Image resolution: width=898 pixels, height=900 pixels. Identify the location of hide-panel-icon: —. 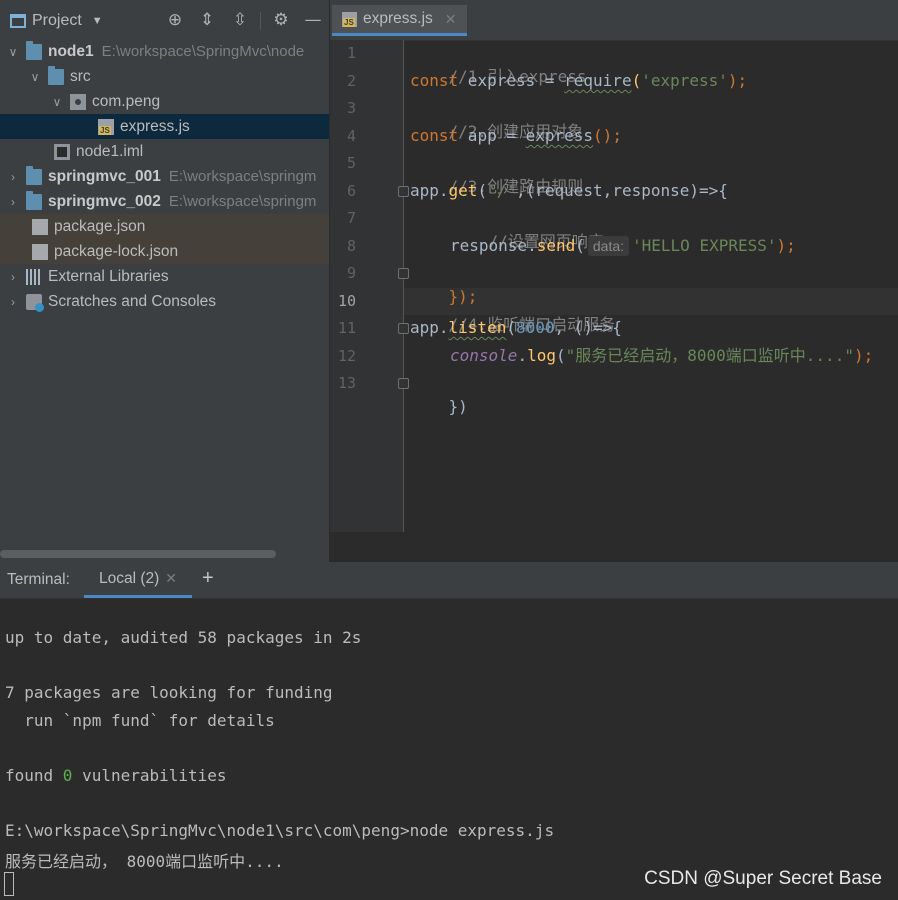
(313, 20).